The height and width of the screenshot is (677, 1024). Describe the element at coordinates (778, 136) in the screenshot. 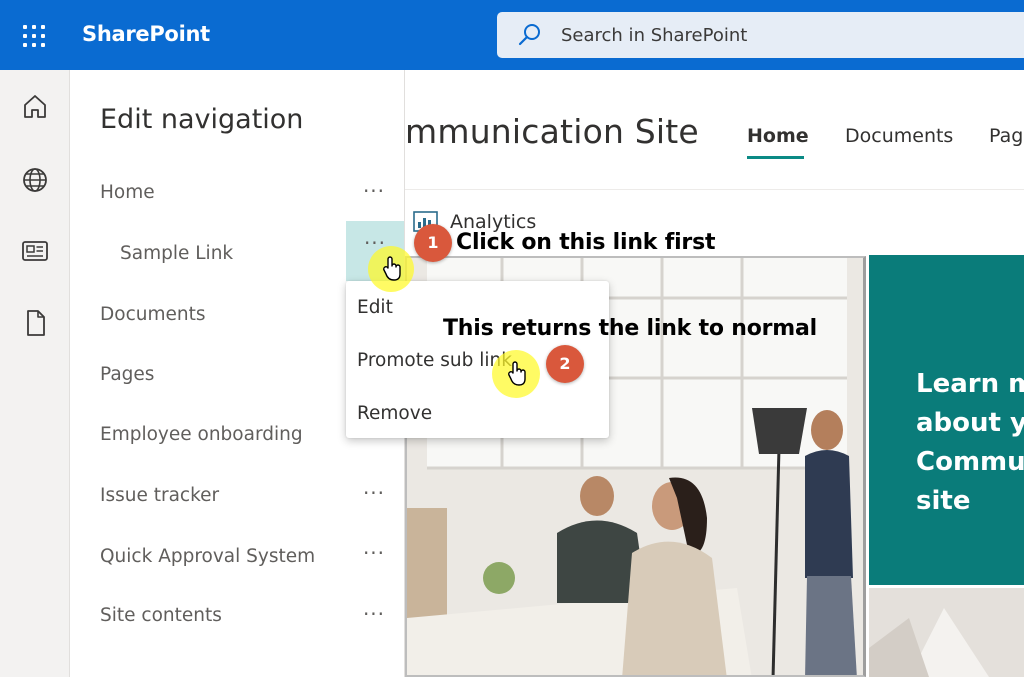

I see `site-nav-home: Home` at that location.